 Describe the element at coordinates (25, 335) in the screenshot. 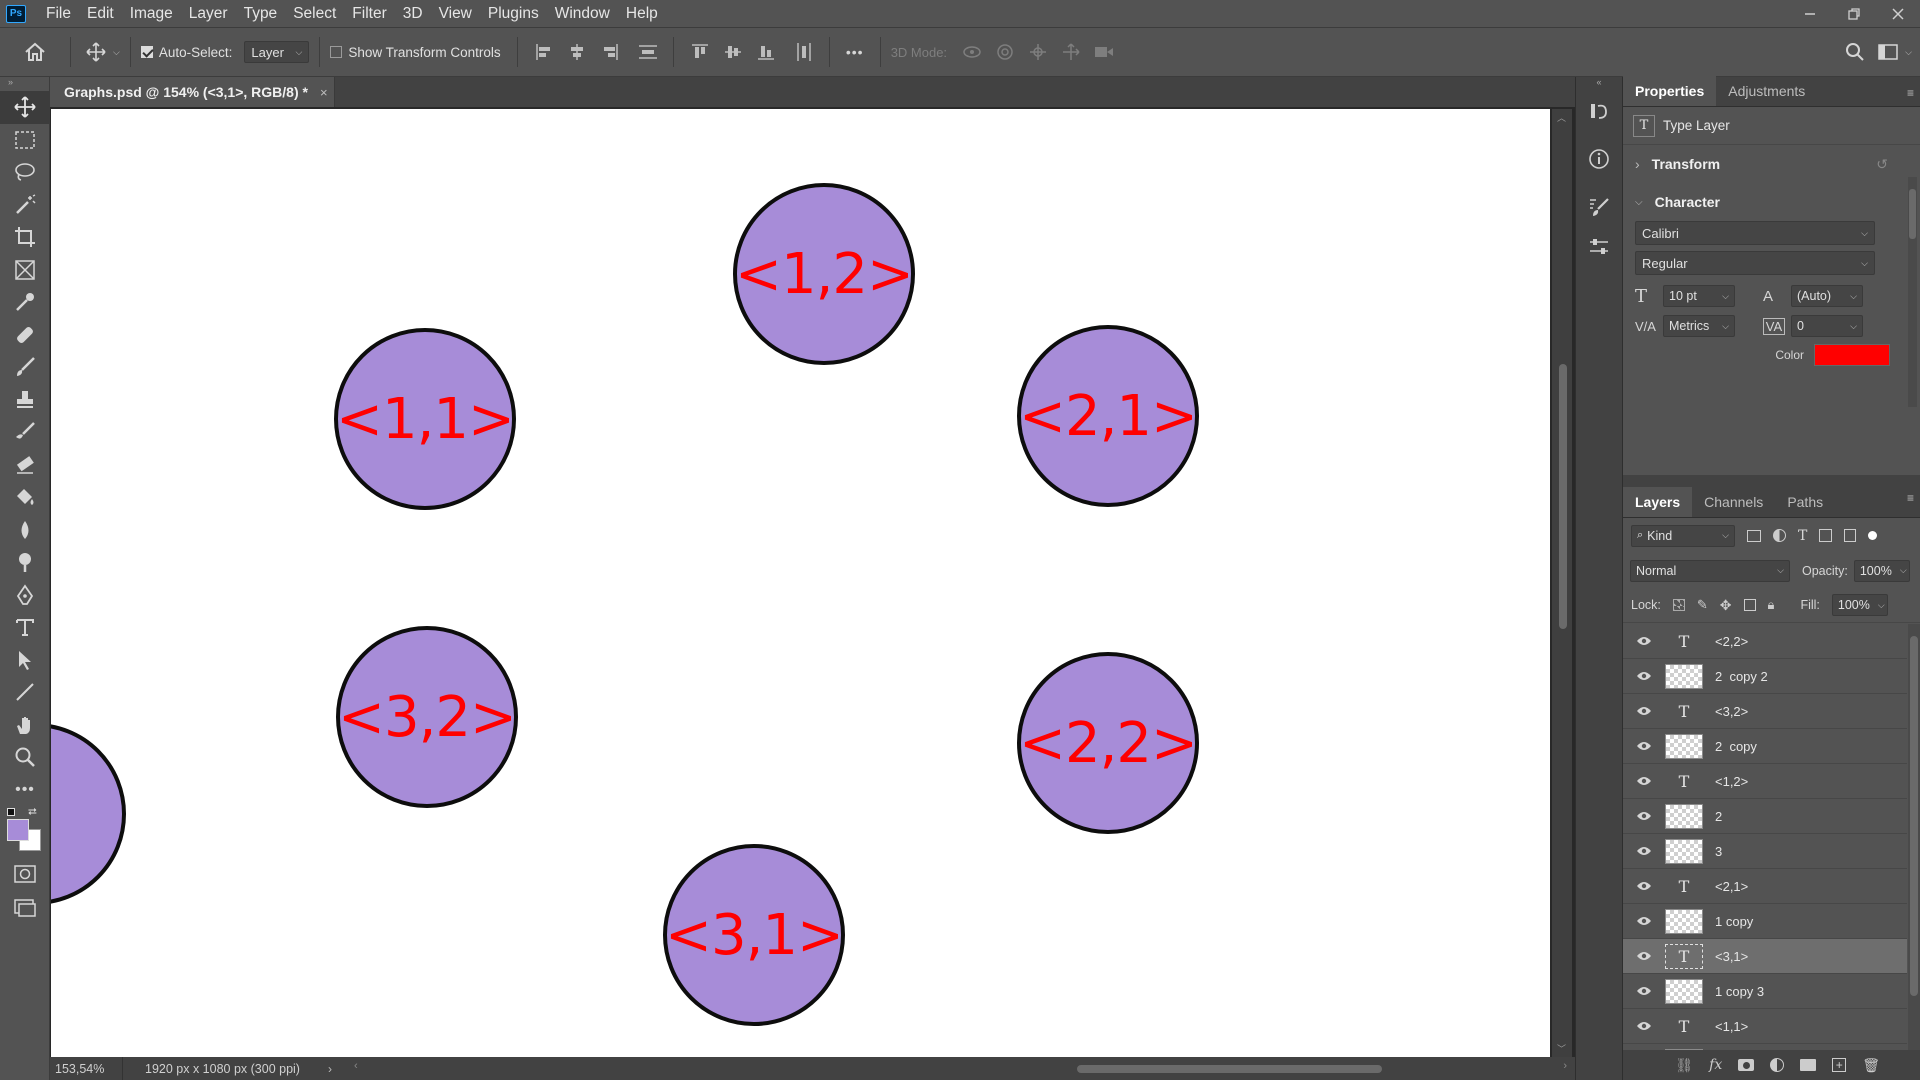

I see `healing-brush-tool-icon` at that location.